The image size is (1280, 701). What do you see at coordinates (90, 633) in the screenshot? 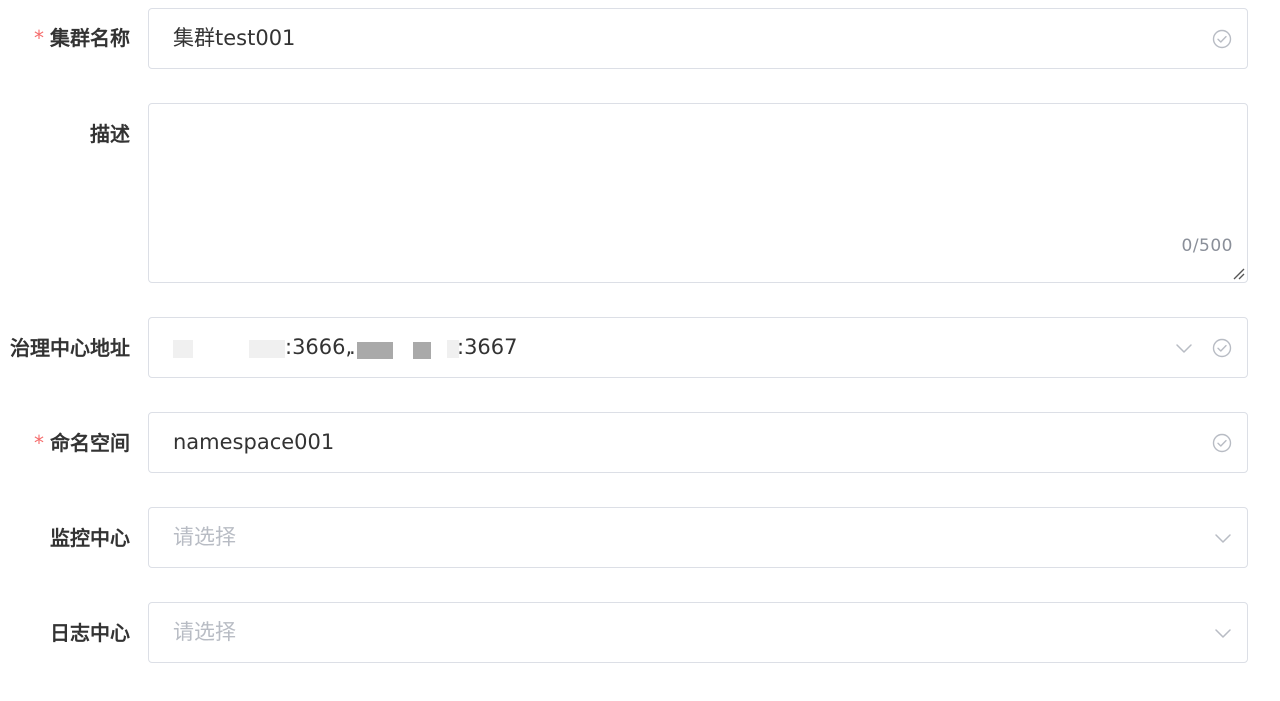
I see `log-center-label: 日志中心` at bounding box center [90, 633].